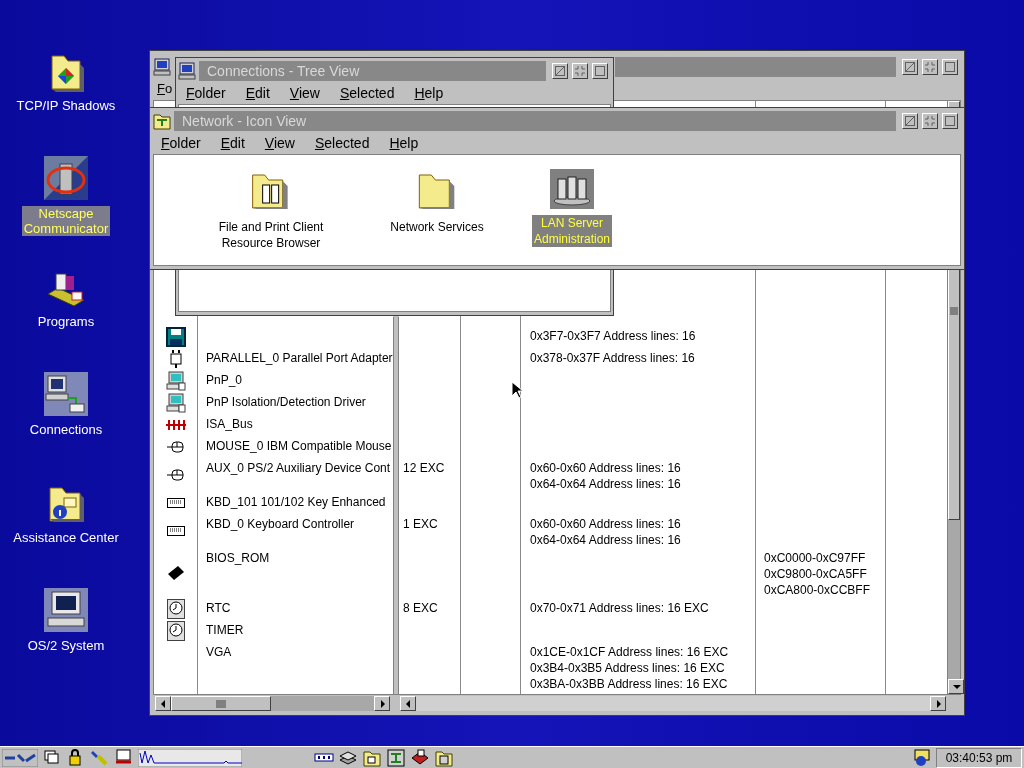 The image size is (1024, 768). What do you see at coordinates (286, 402) in the screenshot?
I see `device-name: PnP Isolation/Detection Driver` at bounding box center [286, 402].